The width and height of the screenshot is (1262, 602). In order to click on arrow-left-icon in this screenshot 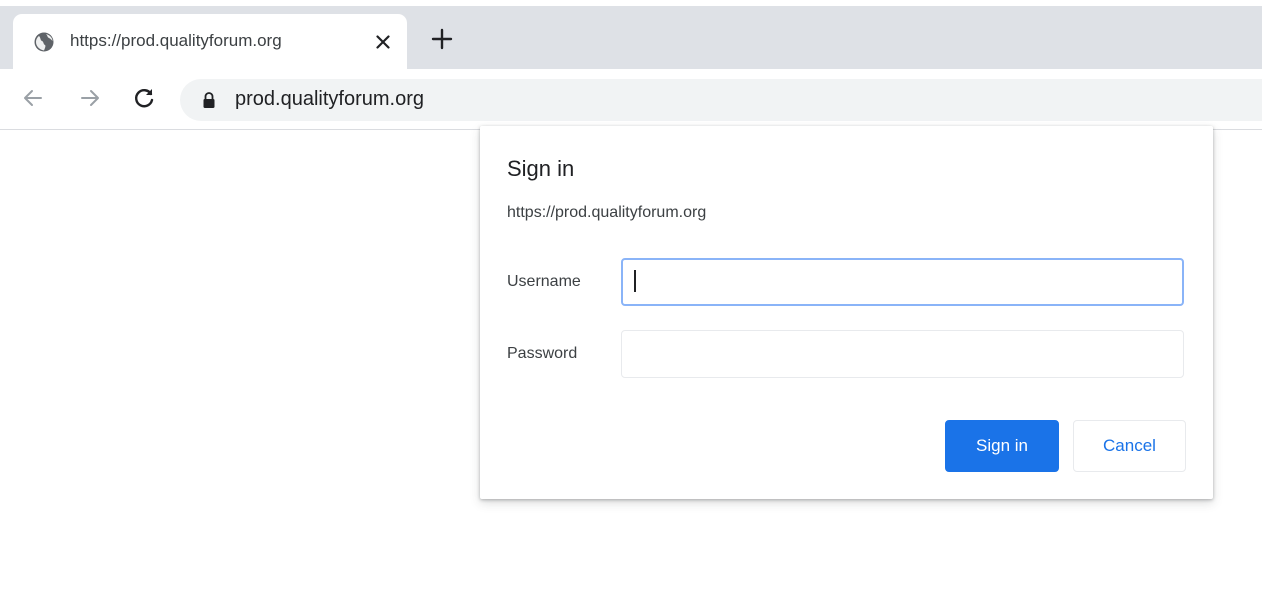, I will do `click(33, 98)`.